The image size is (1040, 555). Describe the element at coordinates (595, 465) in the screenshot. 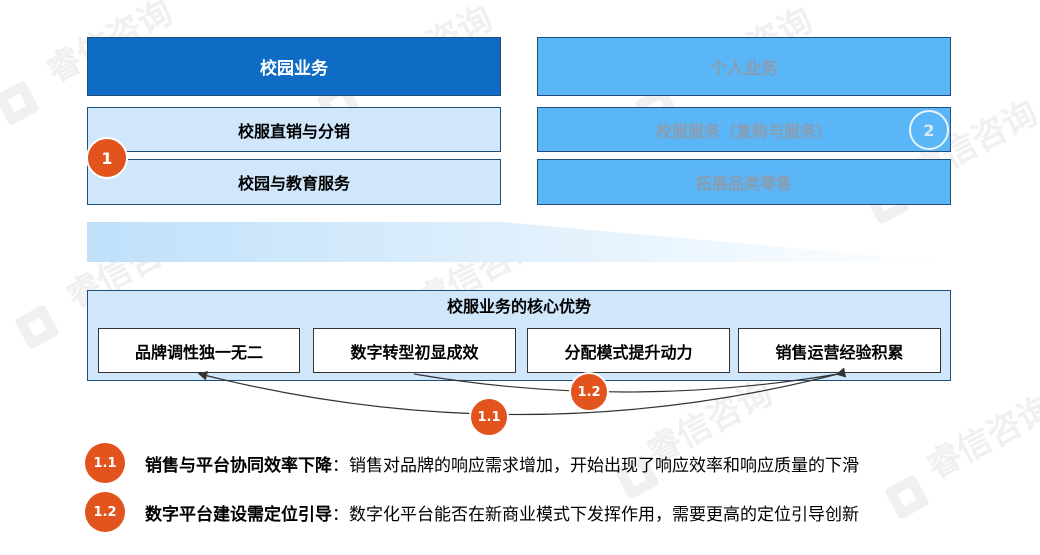

I see `note-text: ：销售对品牌的响应需求增加，开始出现了响应效率和响应质量的下滑` at that location.